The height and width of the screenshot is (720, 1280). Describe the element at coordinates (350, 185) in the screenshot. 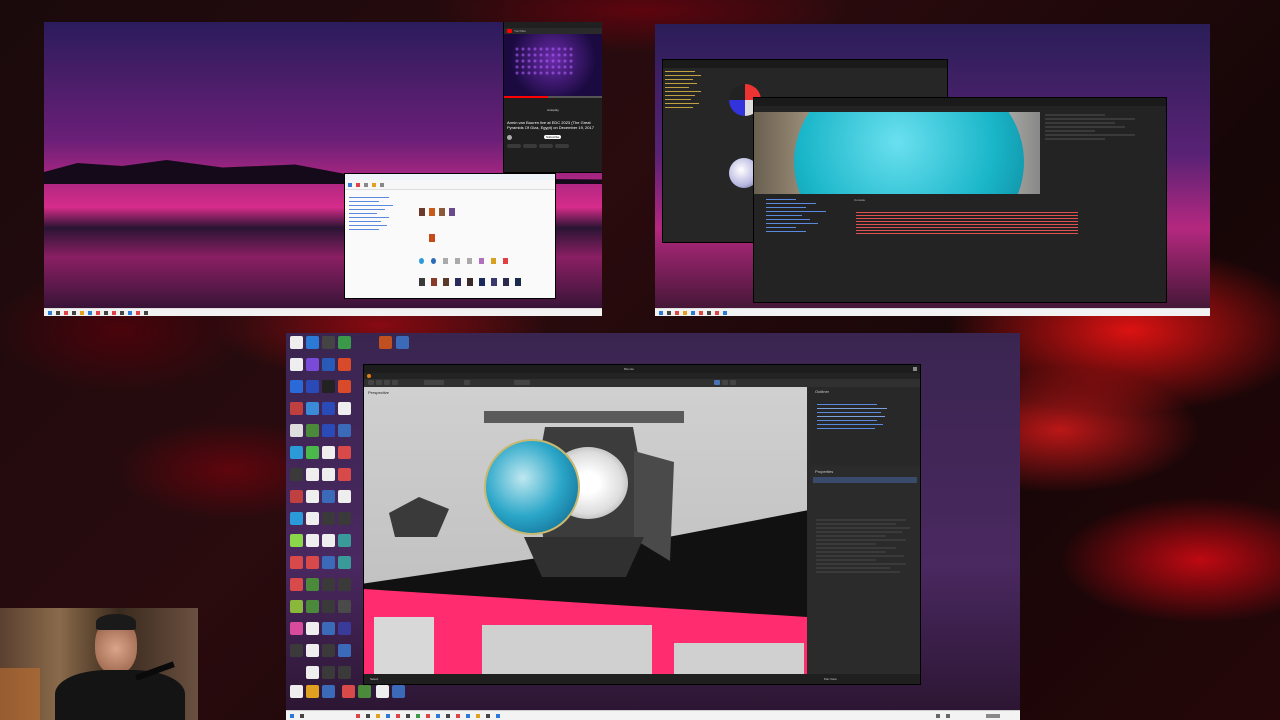

I see `new-icon` at that location.